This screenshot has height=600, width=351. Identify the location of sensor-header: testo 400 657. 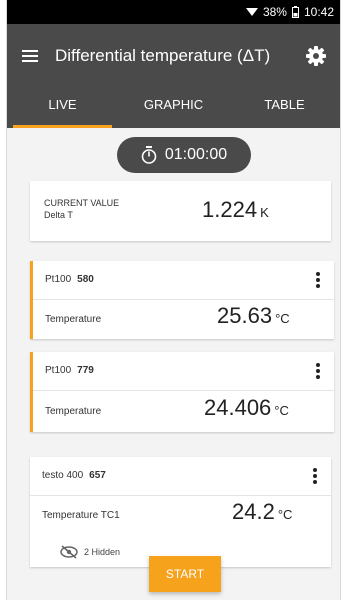
(74, 476).